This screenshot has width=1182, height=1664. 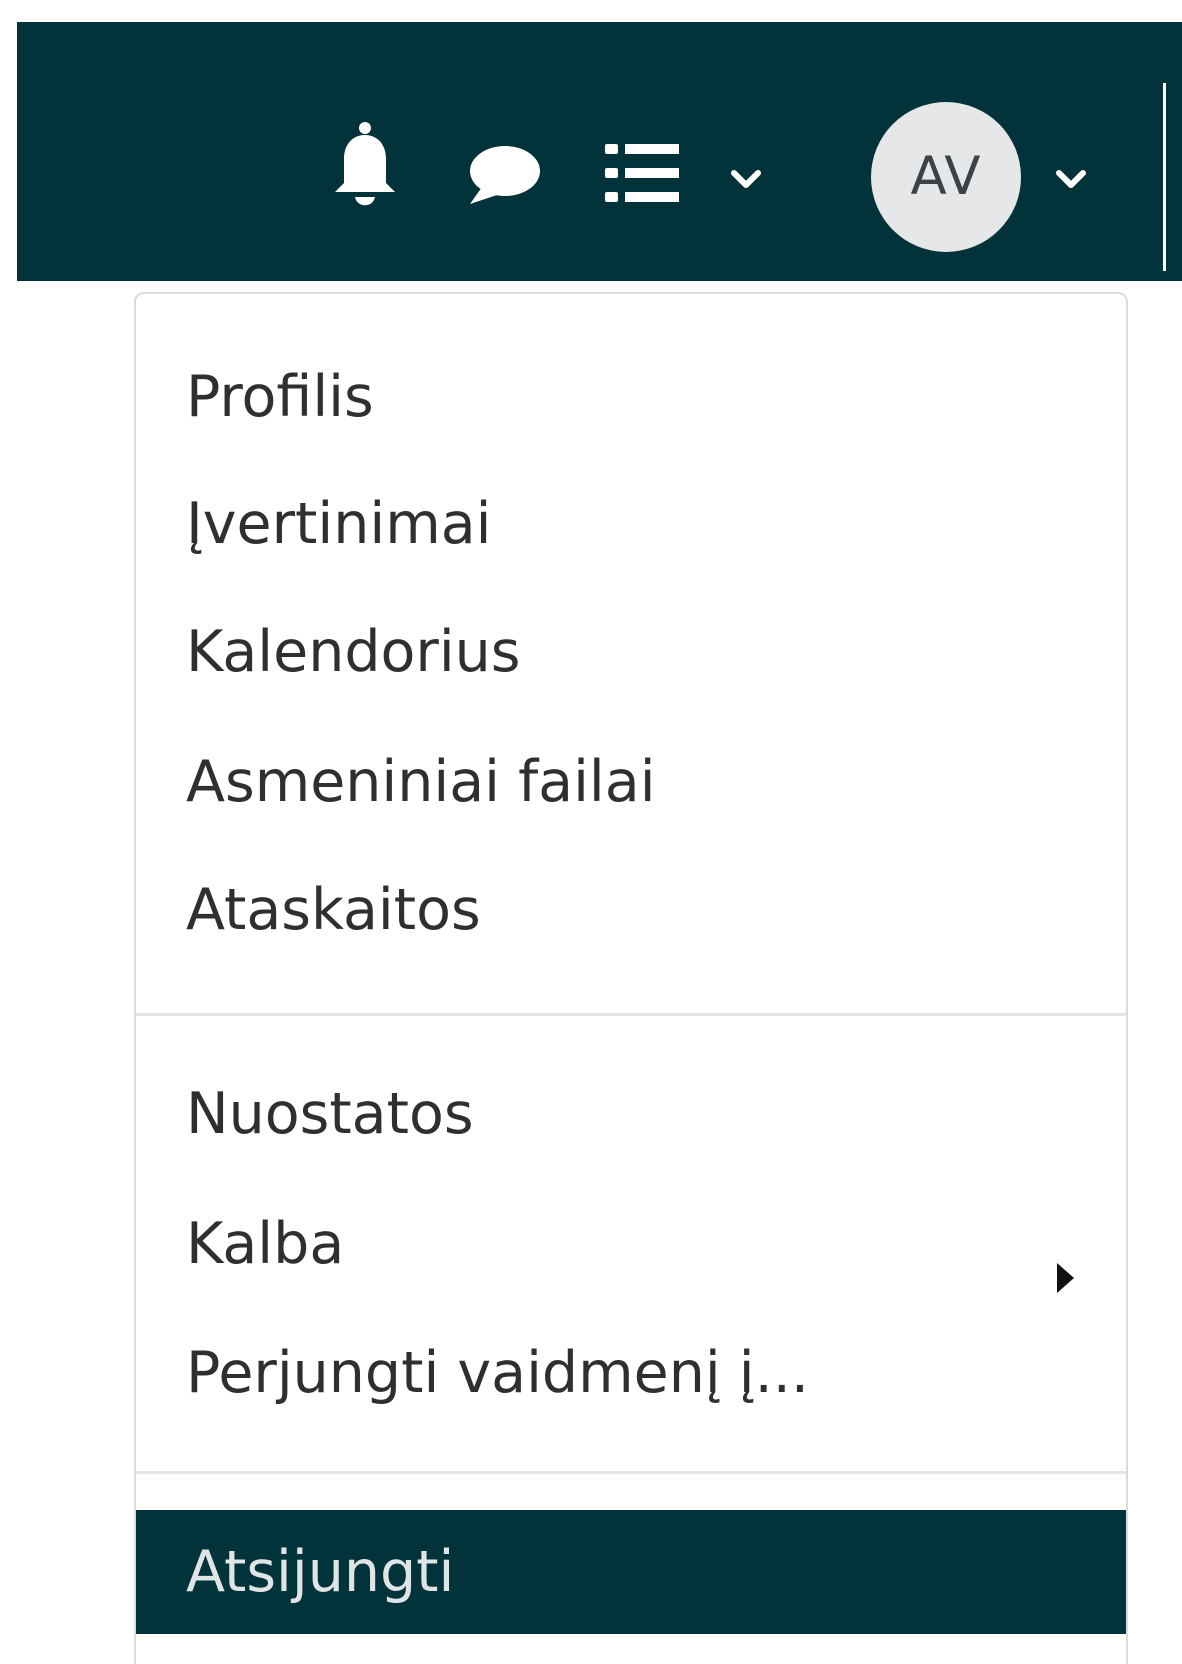 What do you see at coordinates (1065, 1259) in the screenshot?
I see `caret-right-icon` at bounding box center [1065, 1259].